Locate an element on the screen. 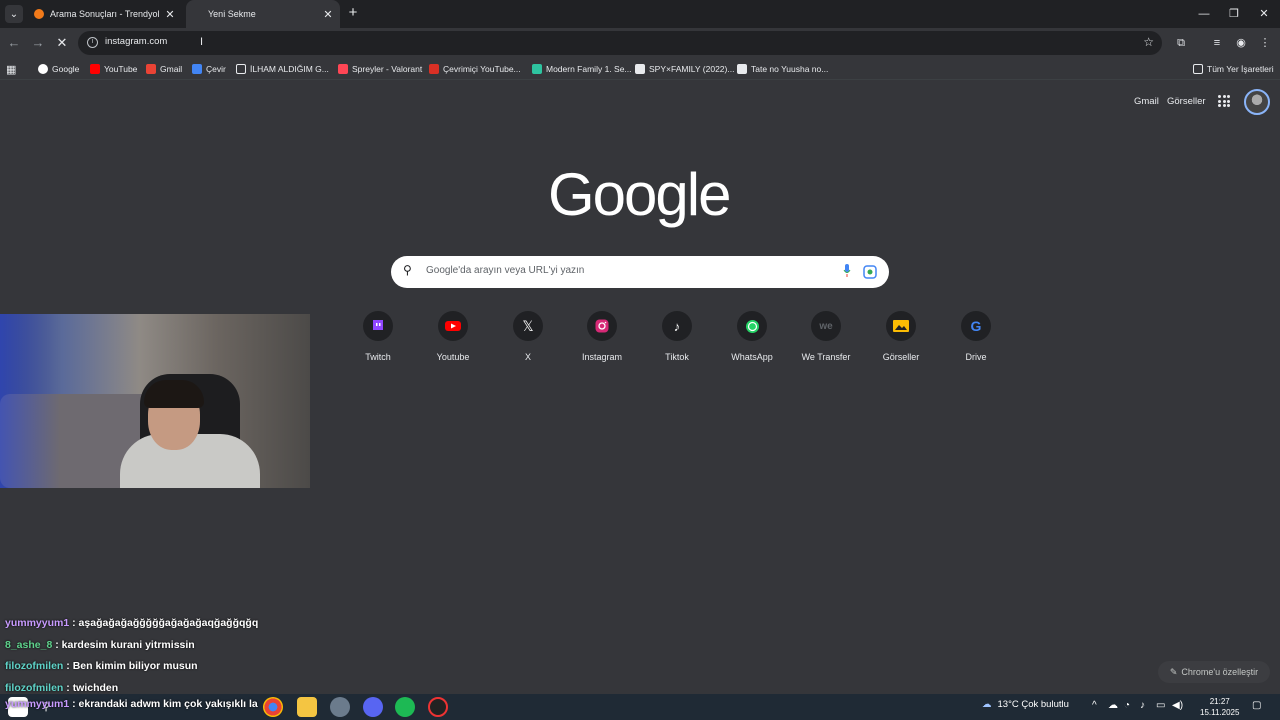 Image resolution: width=1280 pixels, height=720 pixels. menu-icon: ⋮ is located at coordinates (1265, 43).